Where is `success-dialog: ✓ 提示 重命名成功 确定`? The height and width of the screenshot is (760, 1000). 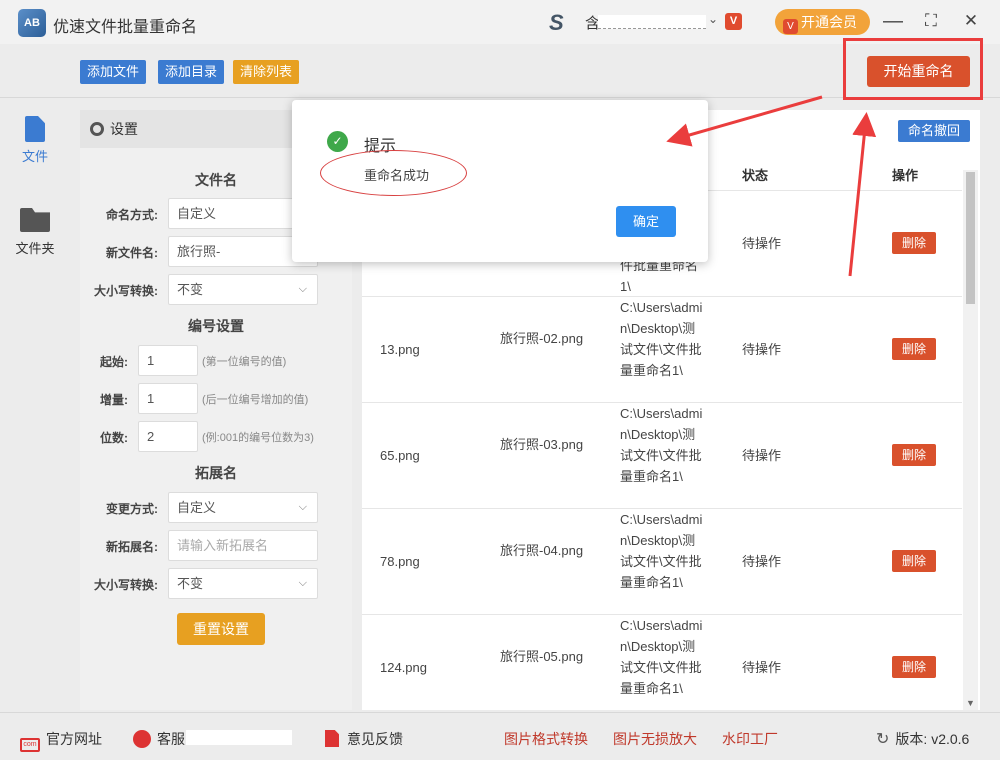 success-dialog: ✓ 提示 重命名成功 确定 is located at coordinates (500, 181).